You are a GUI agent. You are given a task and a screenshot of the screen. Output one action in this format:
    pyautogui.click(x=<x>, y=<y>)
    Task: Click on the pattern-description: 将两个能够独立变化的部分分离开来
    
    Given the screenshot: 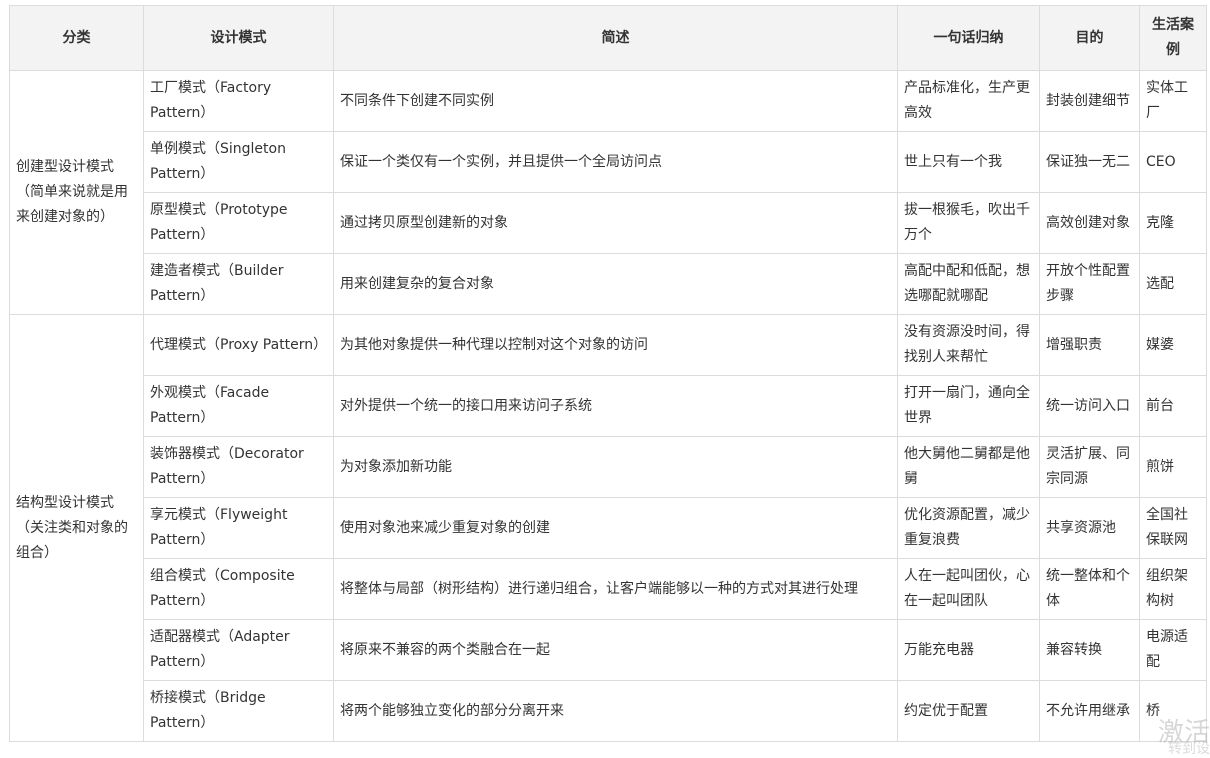 What is the action you would take?
    pyautogui.click(x=615, y=711)
    